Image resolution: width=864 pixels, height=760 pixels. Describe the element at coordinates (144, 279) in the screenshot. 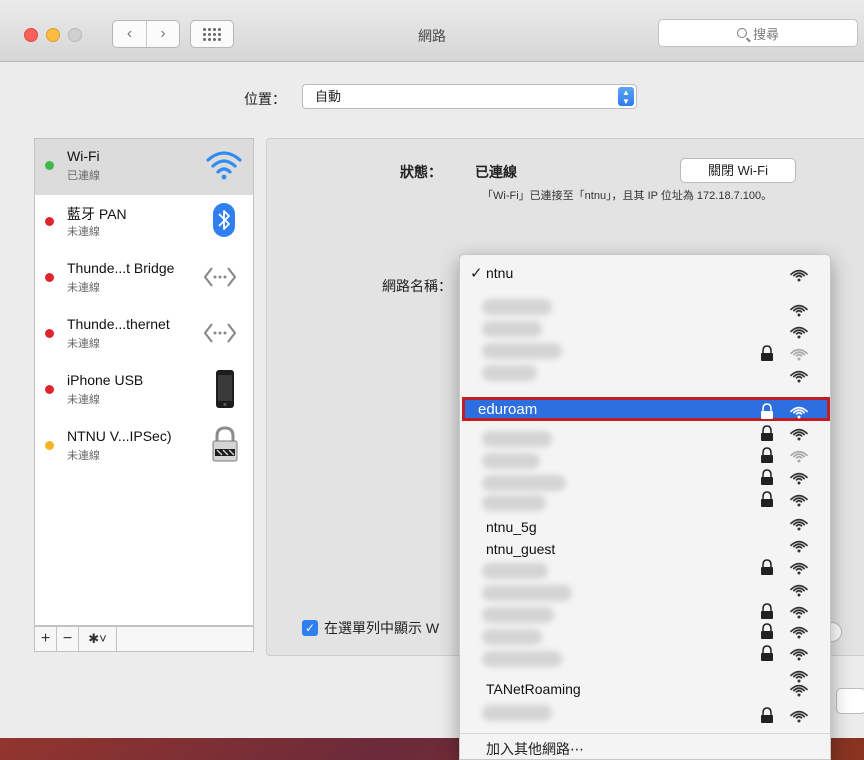

I see `service-item-thunderbolt-bridge: Thunde...t Bridge 未連線` at that location.